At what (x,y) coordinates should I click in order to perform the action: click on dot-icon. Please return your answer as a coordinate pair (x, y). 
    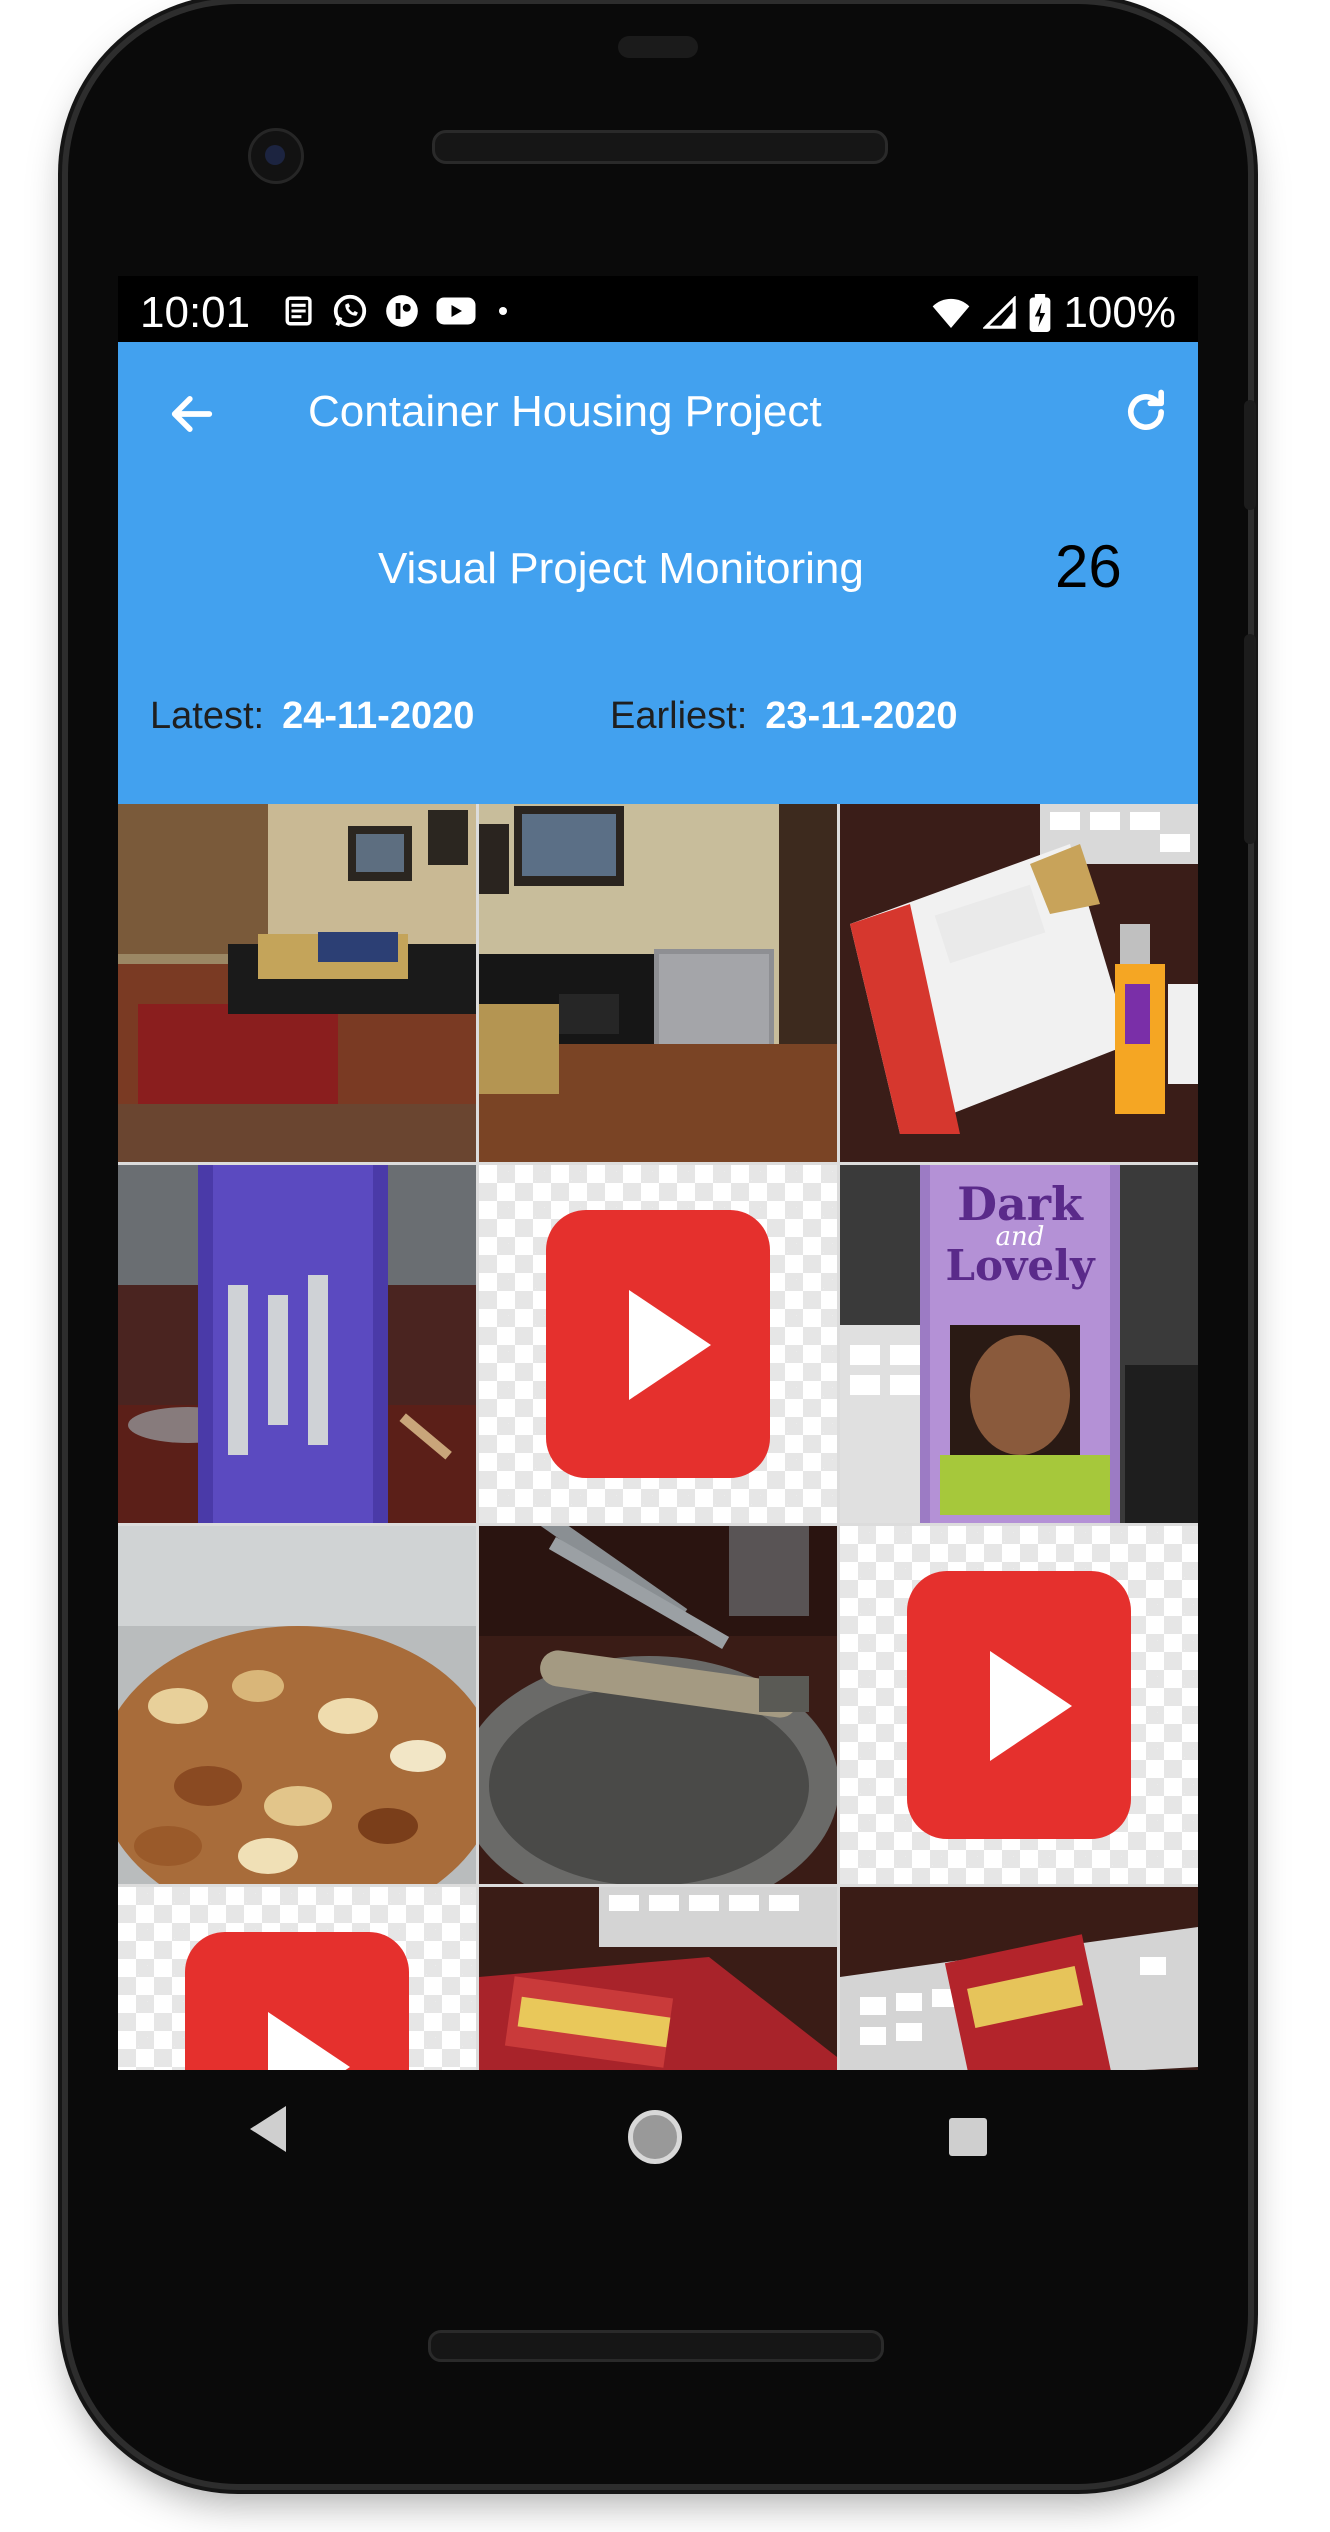
    Looking at the image, I should click on (503, 311).